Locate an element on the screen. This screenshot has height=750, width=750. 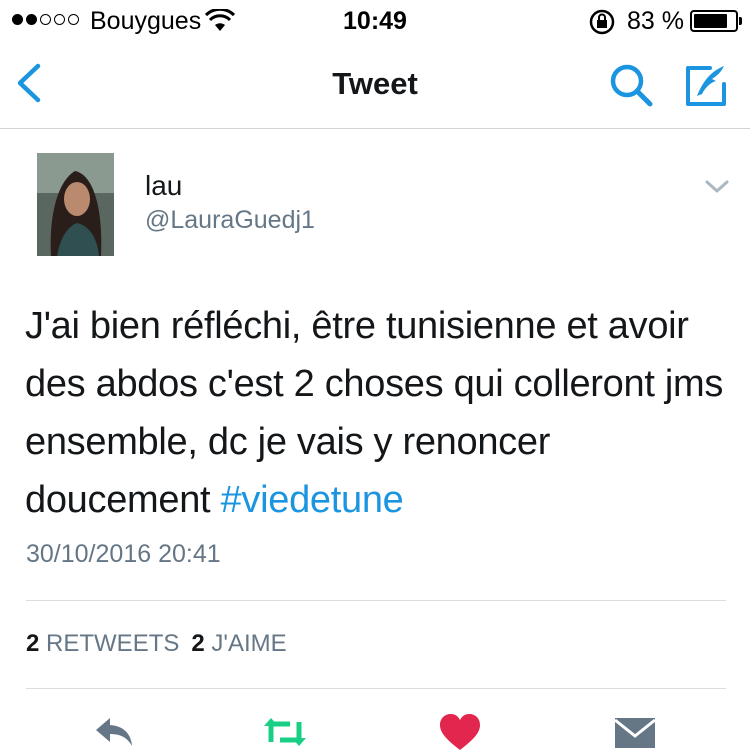
battery-tip is located at coordinates (740, 21).